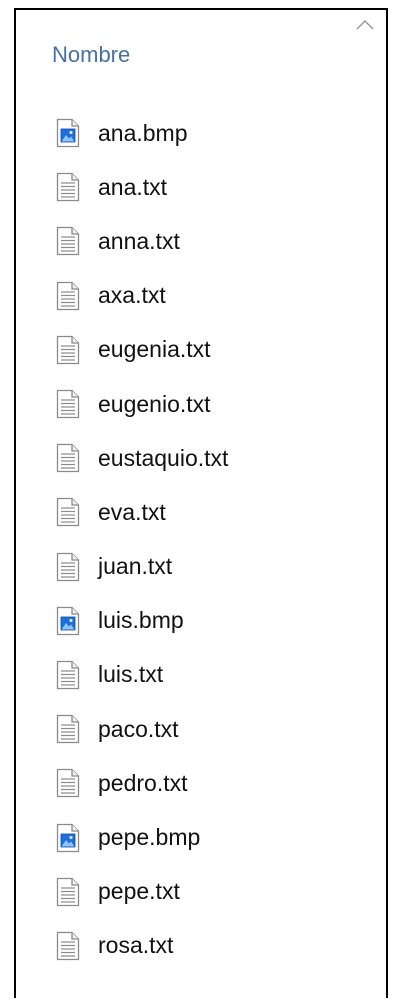 This screenshot has height=1000, width=403. I want to click on file-item: eustaquio.txt, so click(142, 458).